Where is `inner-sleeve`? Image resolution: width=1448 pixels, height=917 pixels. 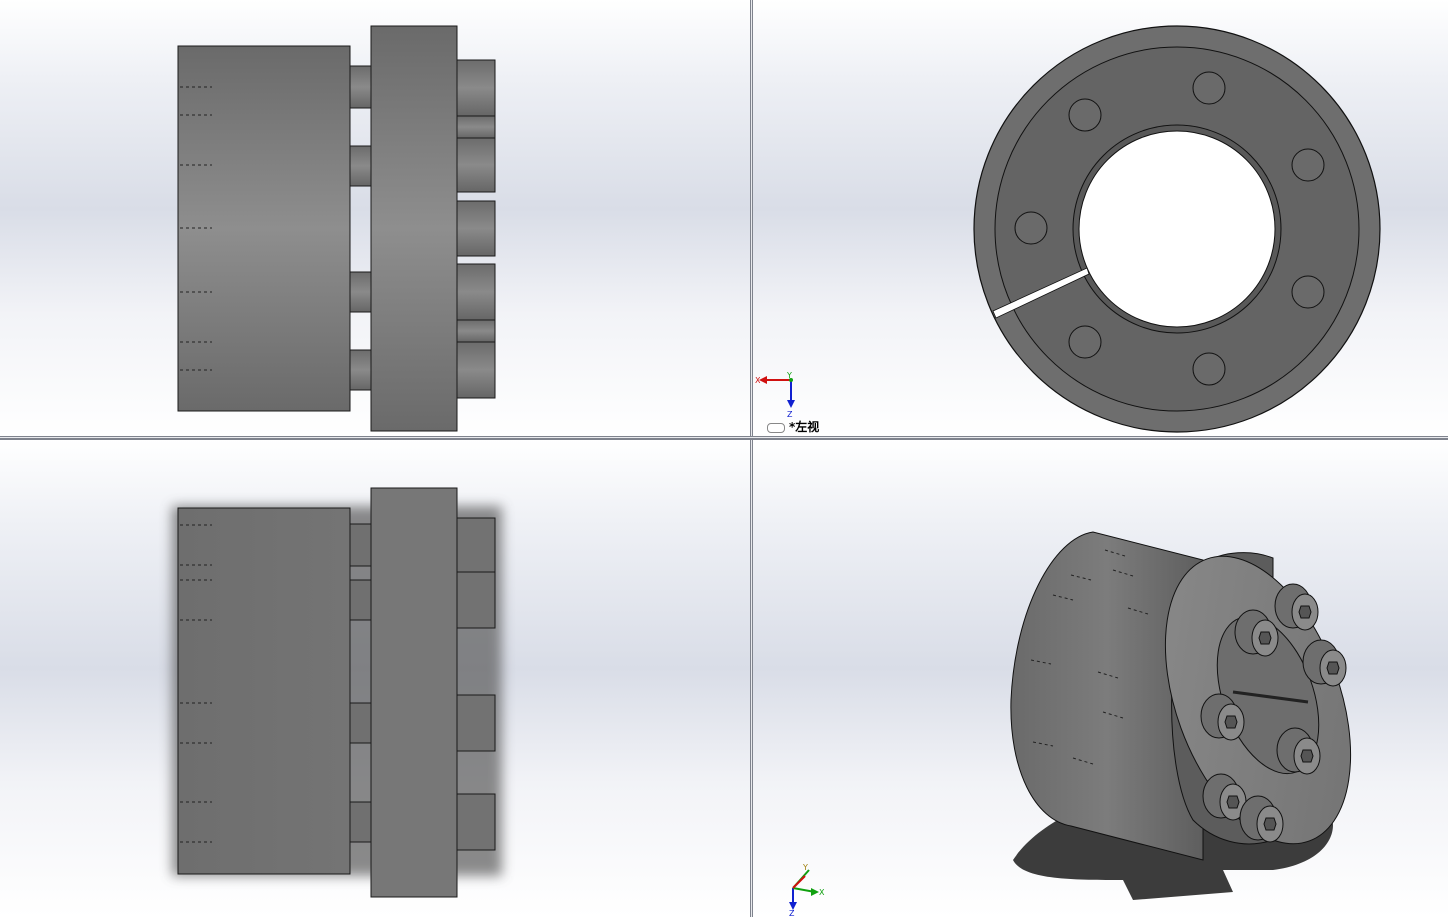 inner-sleeve is located at coordinates (360, 228).